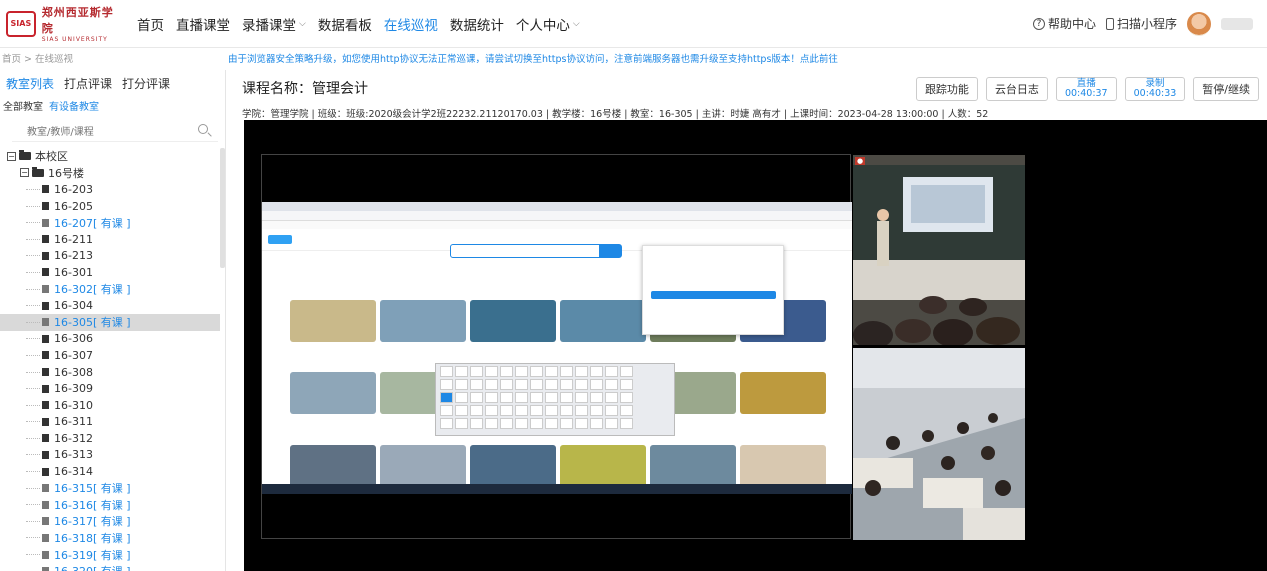 Image resolution: width=1267 pixels, height=571 pixels. I want to click on tree-node-room: 16-319[ 有课 ], so click(110, 554).